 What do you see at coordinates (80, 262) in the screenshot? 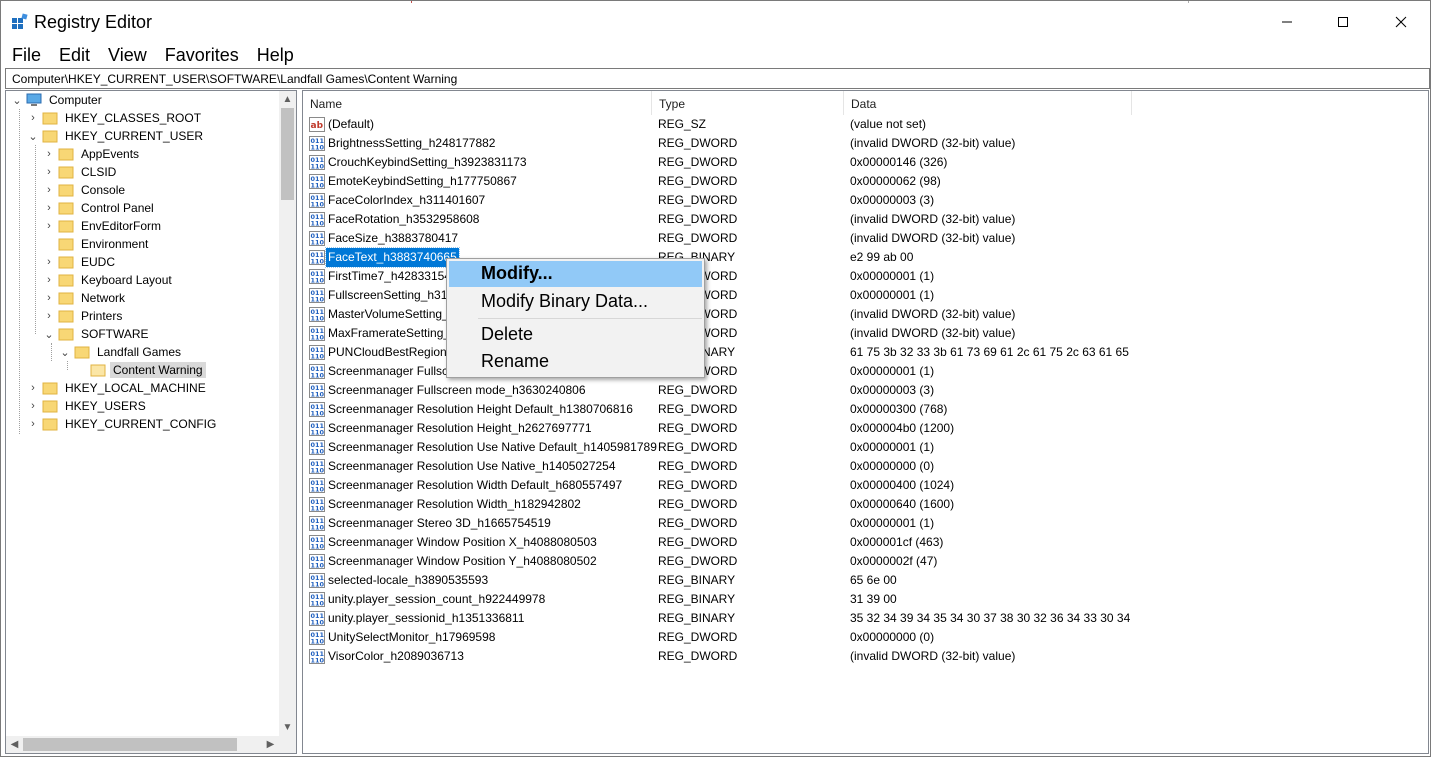
I see `tree-item-eudc: › EUDC` at bounding box center [80, 262].